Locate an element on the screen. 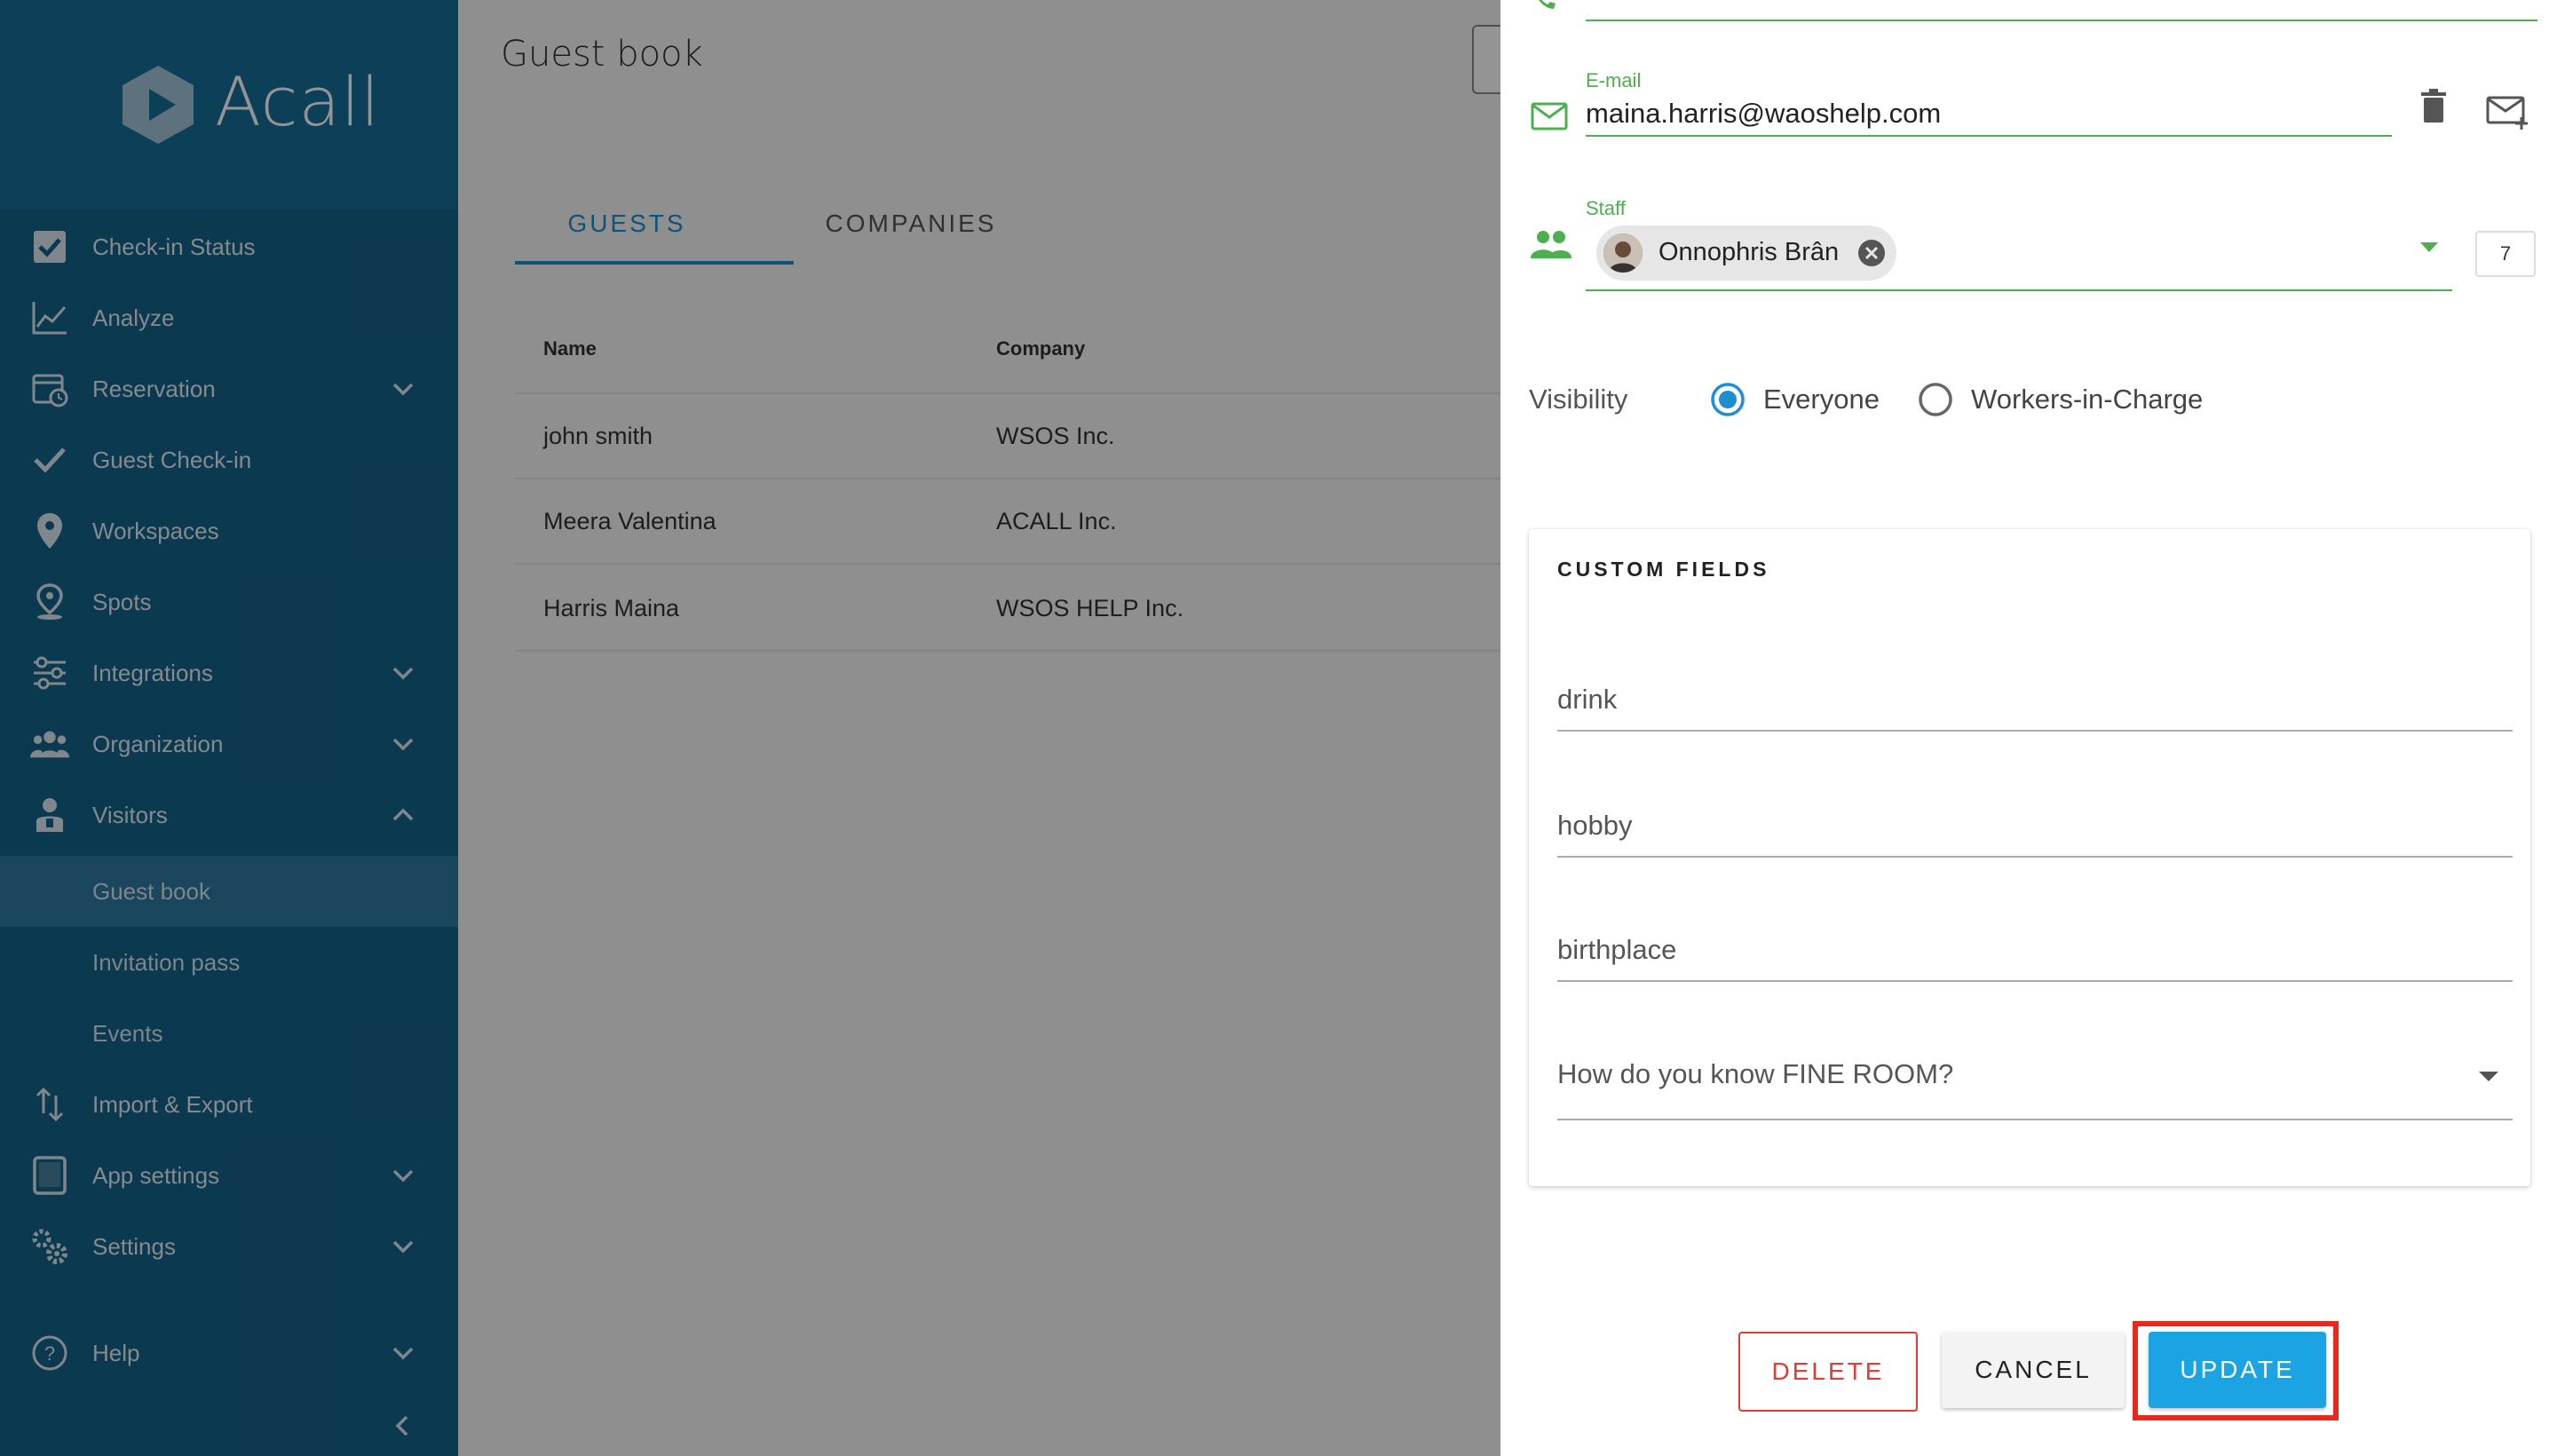 This screenshot has width=2557, height=1456. logo-text: Acall is located at coordinates (298, 101).